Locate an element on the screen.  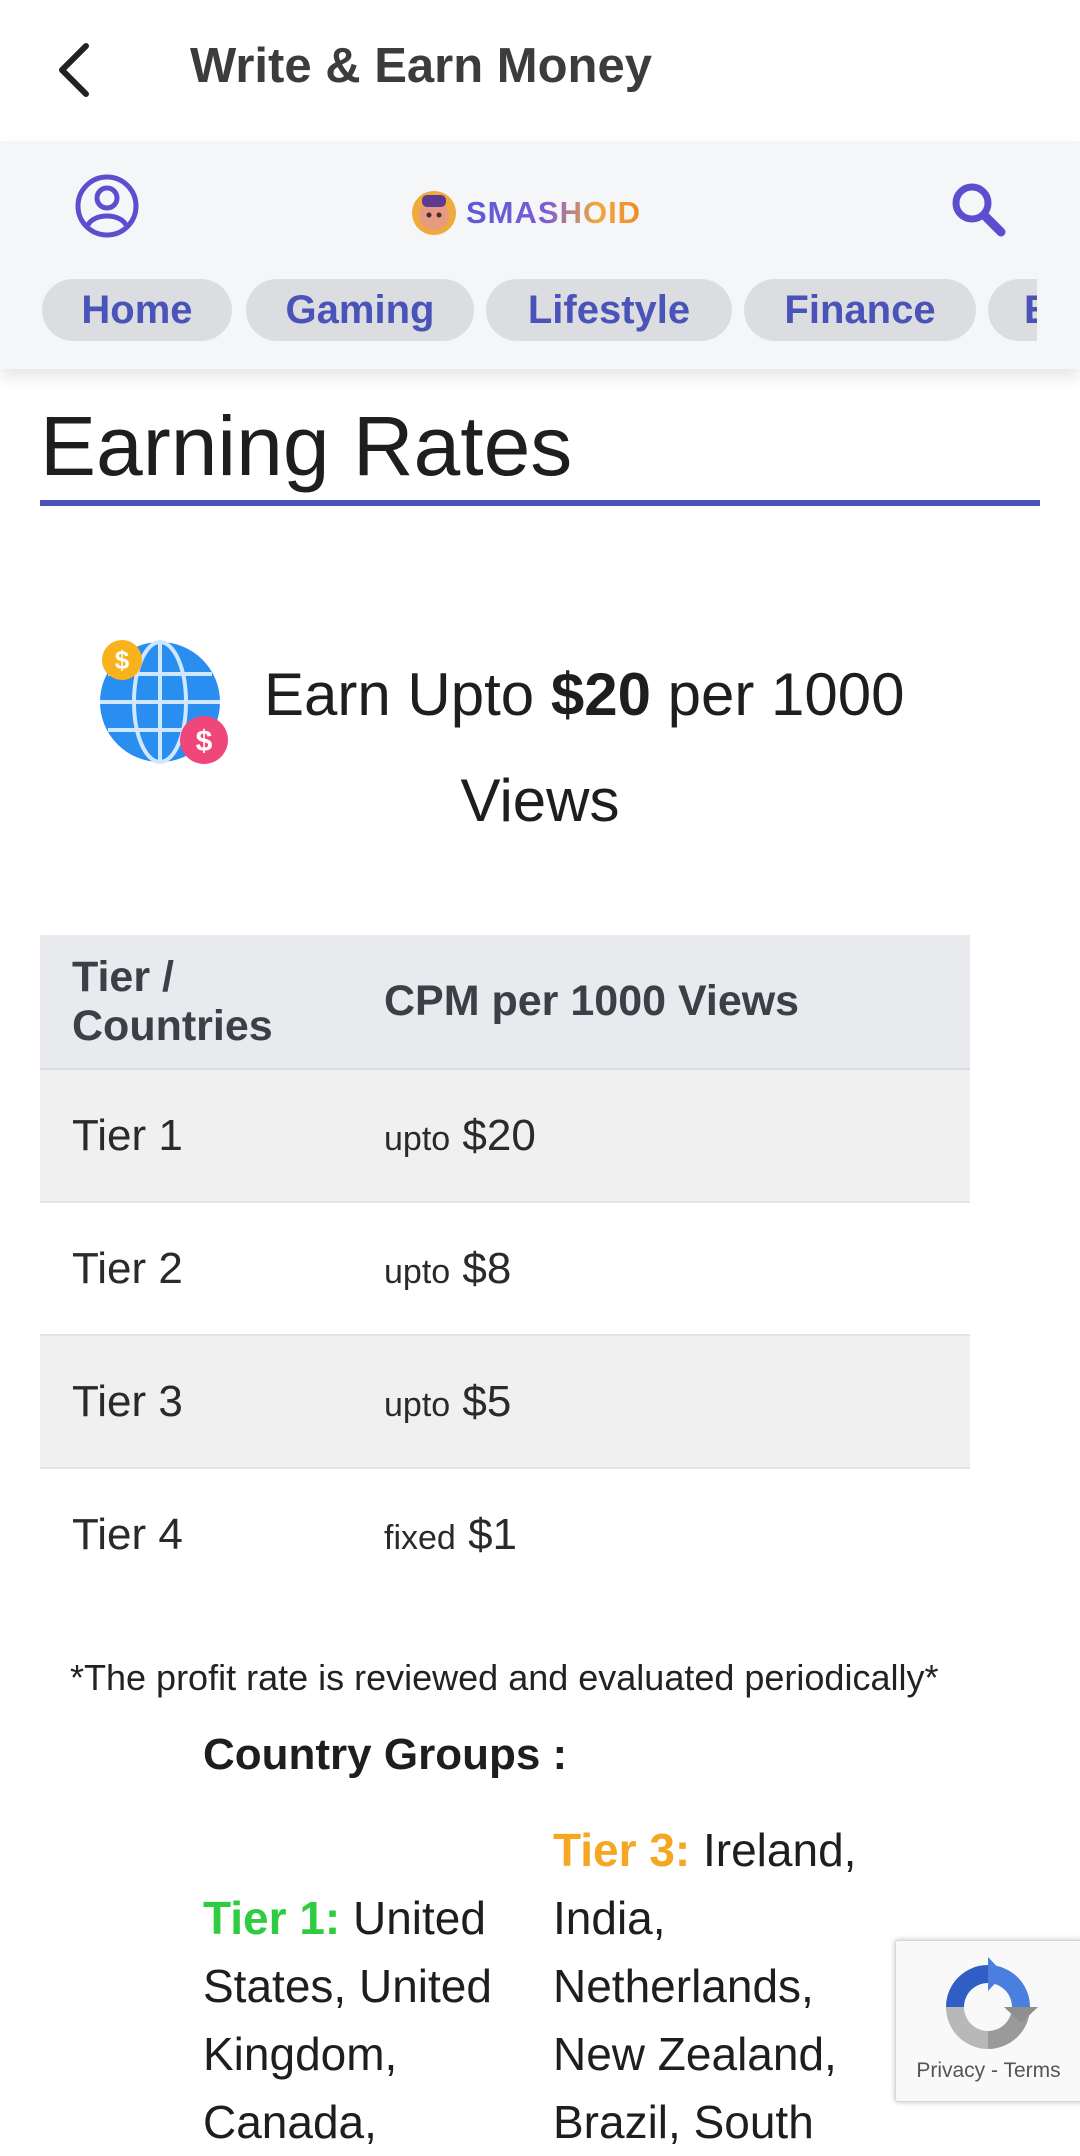
nav-pill-lifestyle: Lifestyle is located at coordinates (609, 310).